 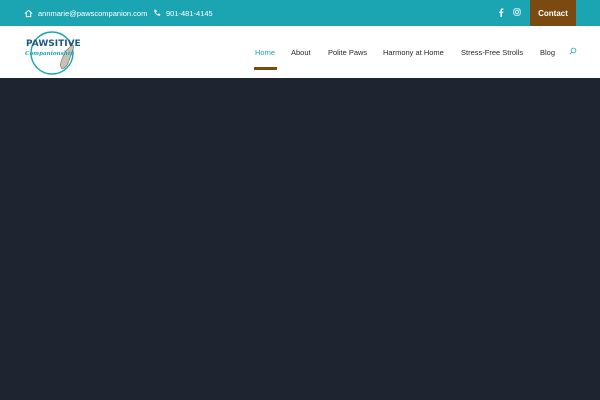 I want to click on instagram-icon, so click(x=517, y=13).